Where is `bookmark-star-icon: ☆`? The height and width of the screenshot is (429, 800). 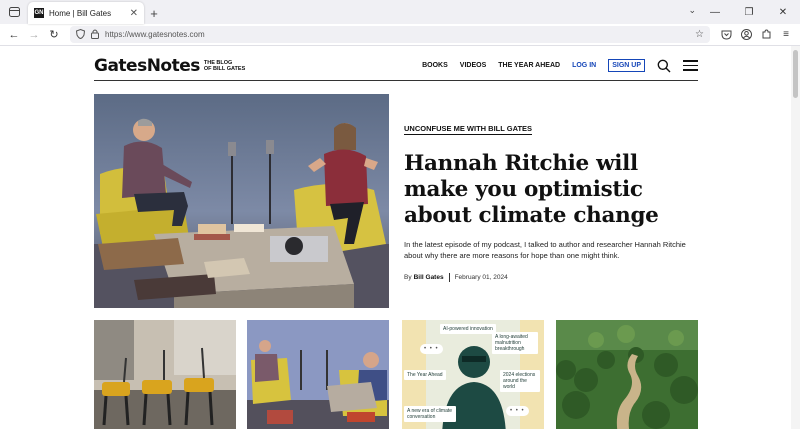
bookmark-star-icon: ☆ is located at coordinates (699, 34).